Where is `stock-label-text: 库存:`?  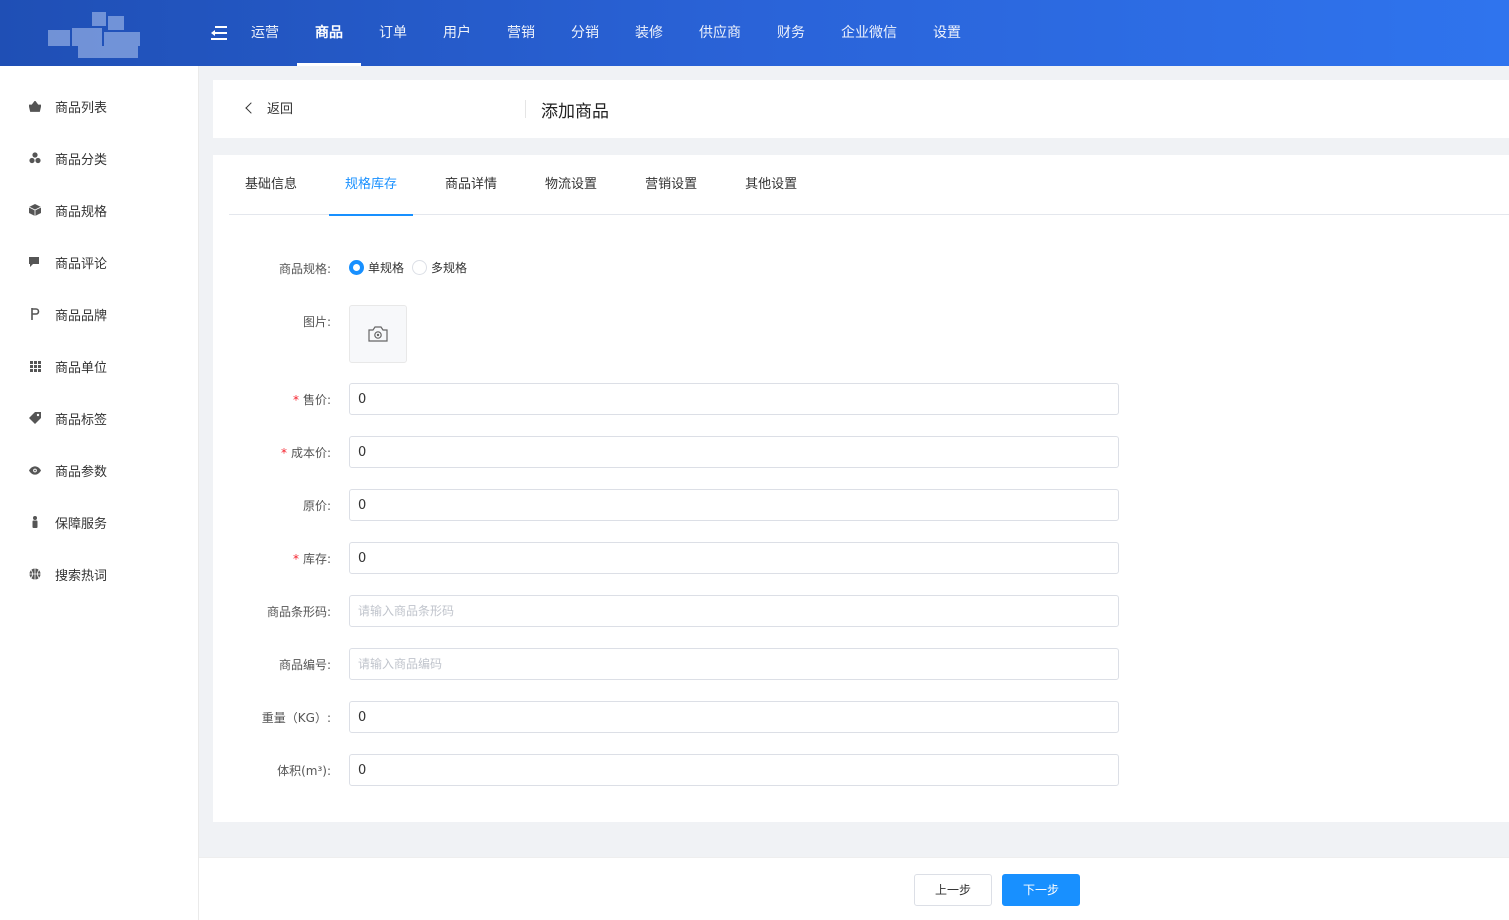
stock-label-text: 库存: is located at coordinates (316, 559).